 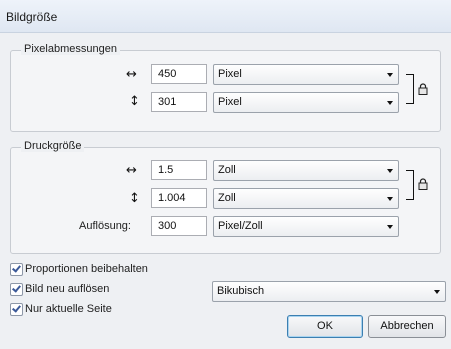 I want to click on window-title: Bildgröße, so click(x=32, y=17).